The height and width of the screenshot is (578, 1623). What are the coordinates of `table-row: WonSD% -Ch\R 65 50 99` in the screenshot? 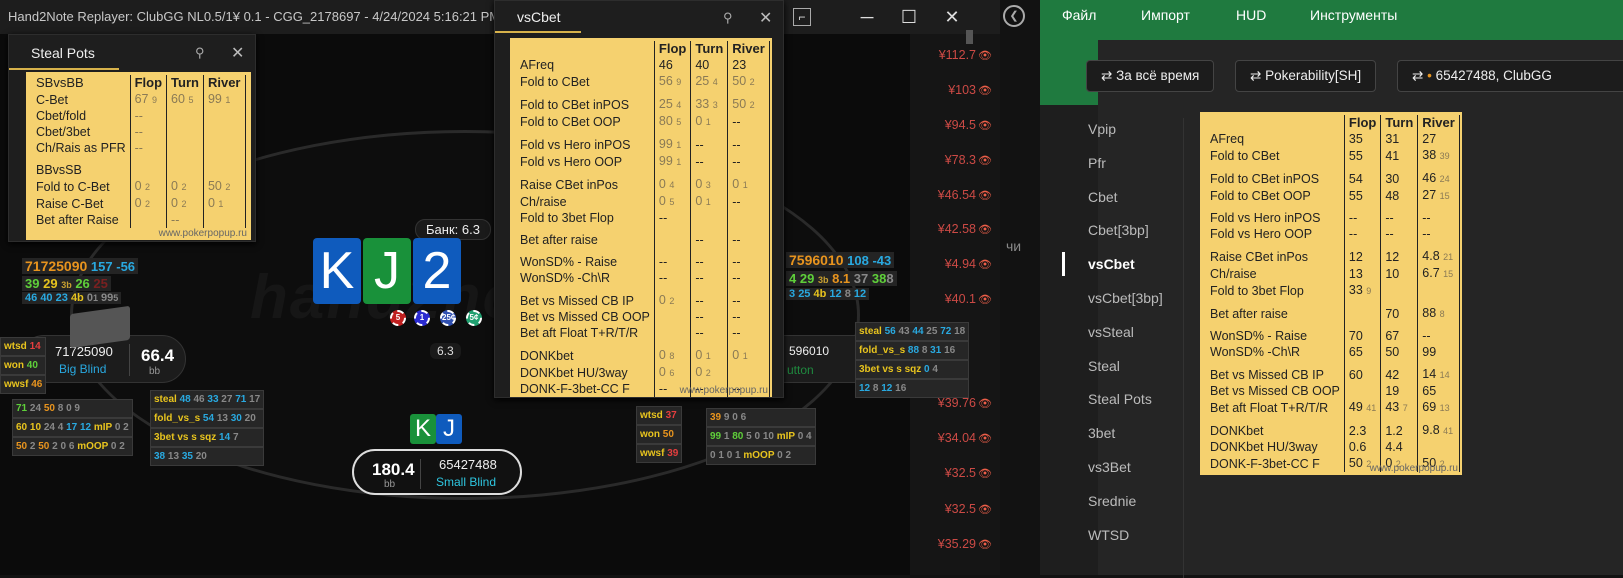 It's located at (1337, 352).